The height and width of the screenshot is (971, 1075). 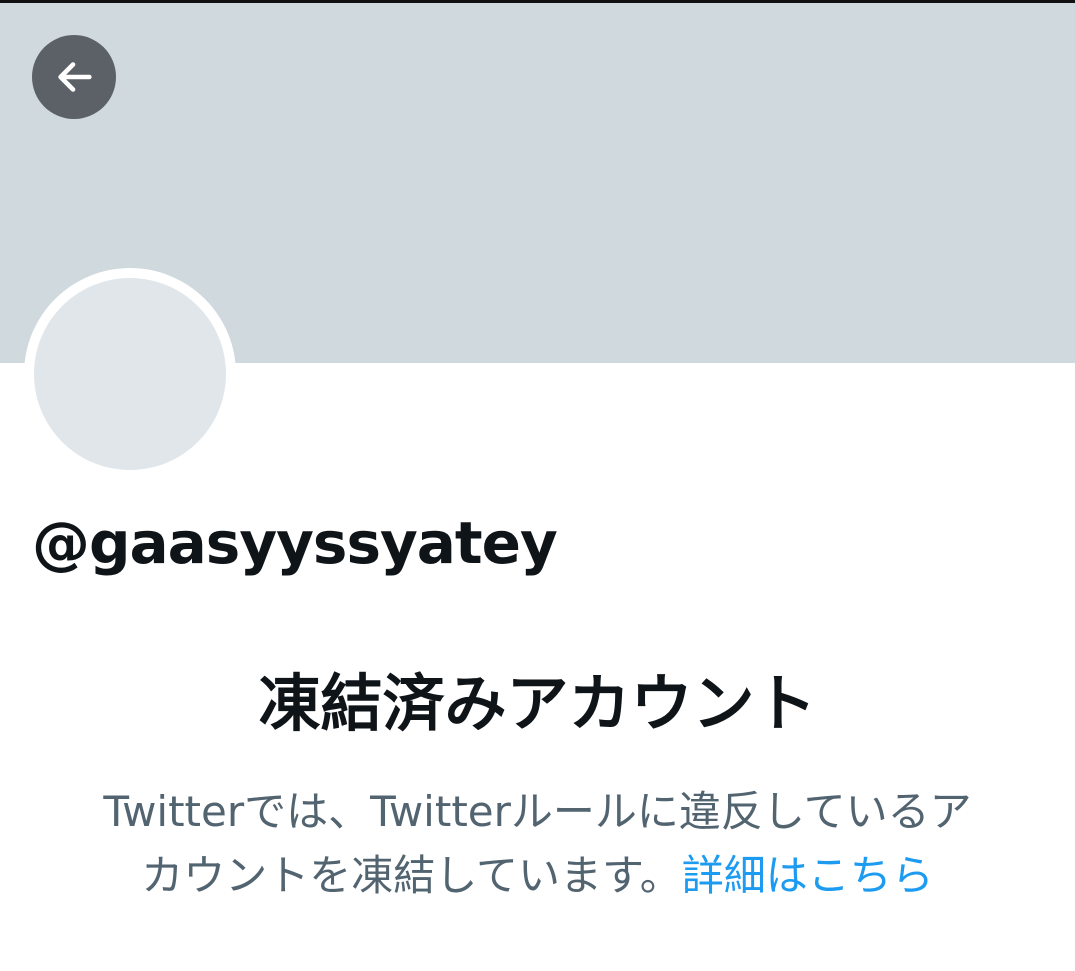 What do you see at coordinates (808, 875) in the screenshot?
I see `learn-more-link: 詳細はこちら` at bounding box center [808, 875].